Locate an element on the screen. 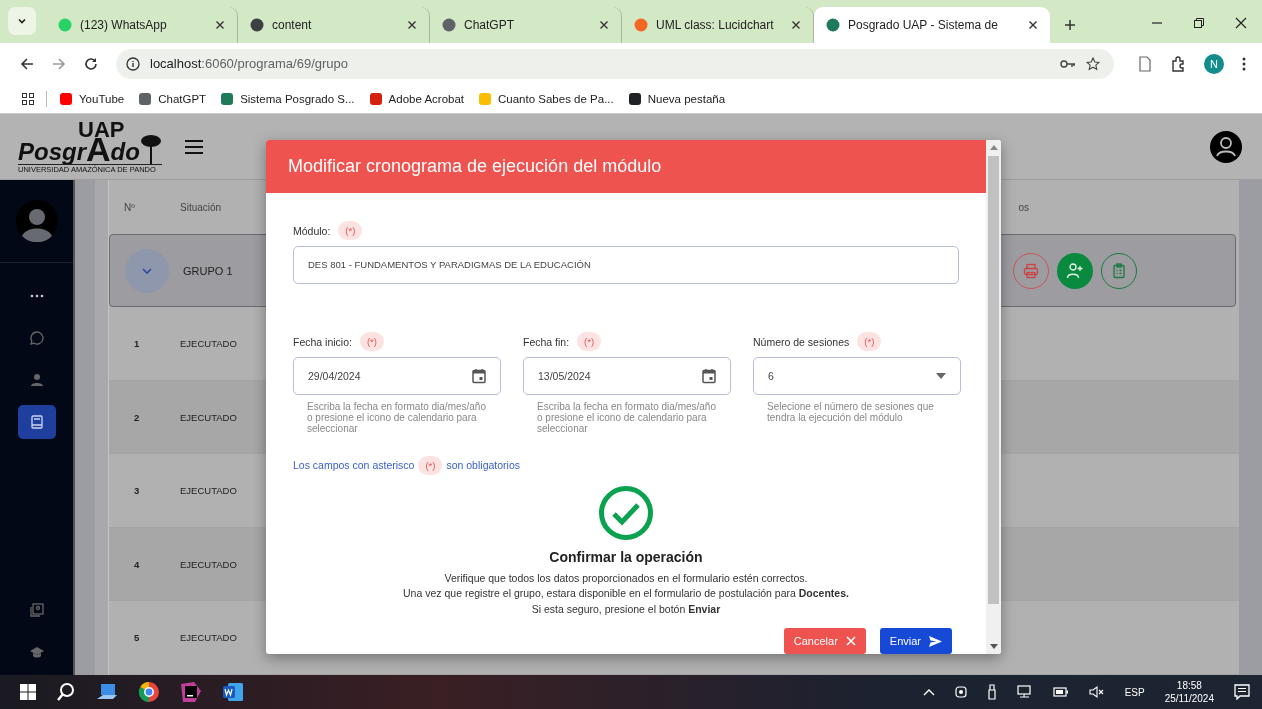  field-label: Fecha fin: is located at coordinates (546, 341).